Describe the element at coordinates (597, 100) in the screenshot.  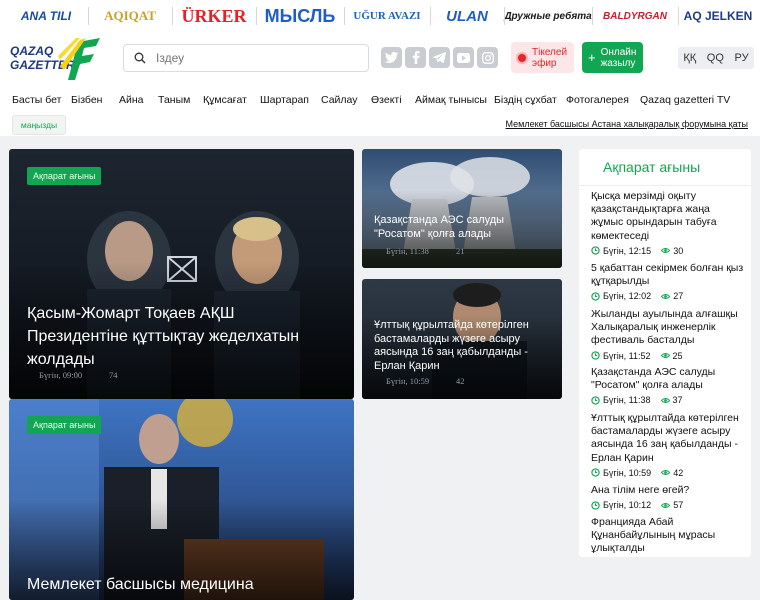
I see `nav-item-photogallery: Фотогалерея` at that location.